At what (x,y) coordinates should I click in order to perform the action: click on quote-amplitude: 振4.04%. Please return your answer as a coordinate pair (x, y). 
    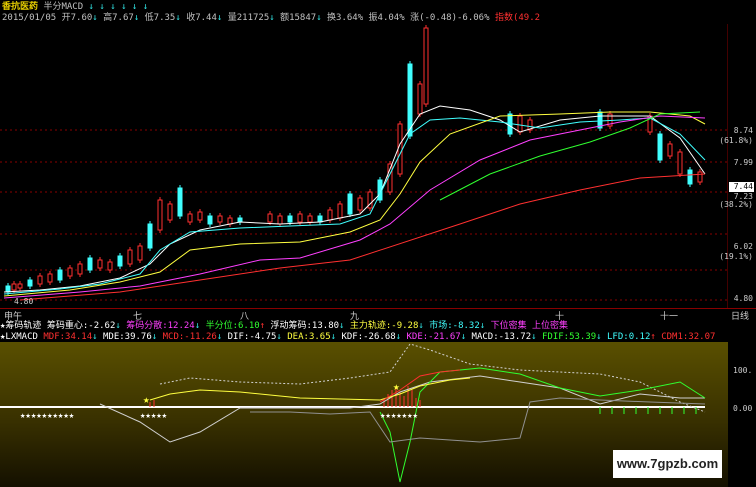
    Looking at the image, I should click on (386, 18).